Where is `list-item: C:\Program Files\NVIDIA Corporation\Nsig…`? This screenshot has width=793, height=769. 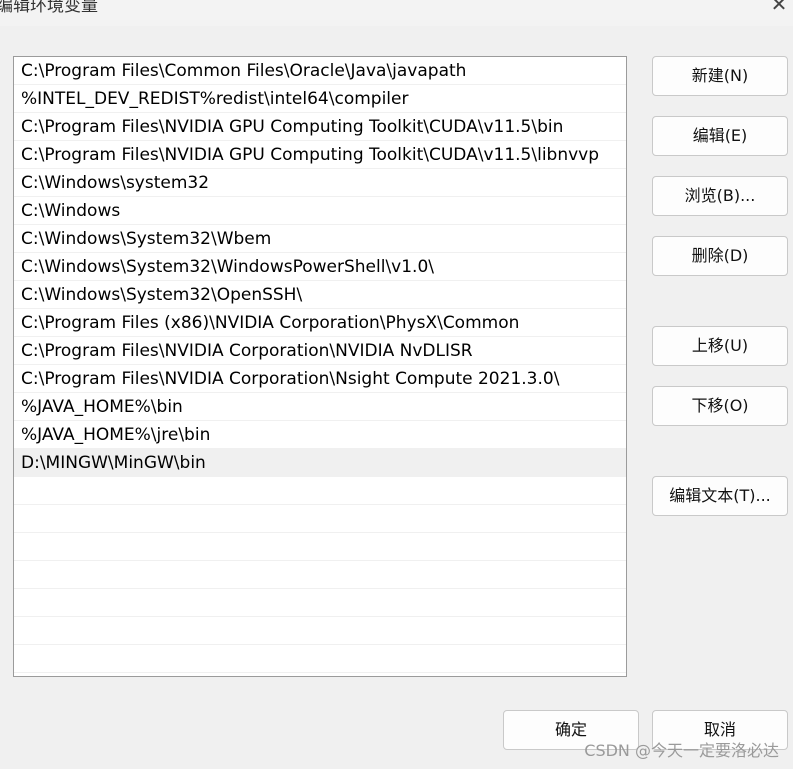
list-item: C:\Program Files\NVIDIA Corporation\Nsig… is located at coordinates (320, 379).